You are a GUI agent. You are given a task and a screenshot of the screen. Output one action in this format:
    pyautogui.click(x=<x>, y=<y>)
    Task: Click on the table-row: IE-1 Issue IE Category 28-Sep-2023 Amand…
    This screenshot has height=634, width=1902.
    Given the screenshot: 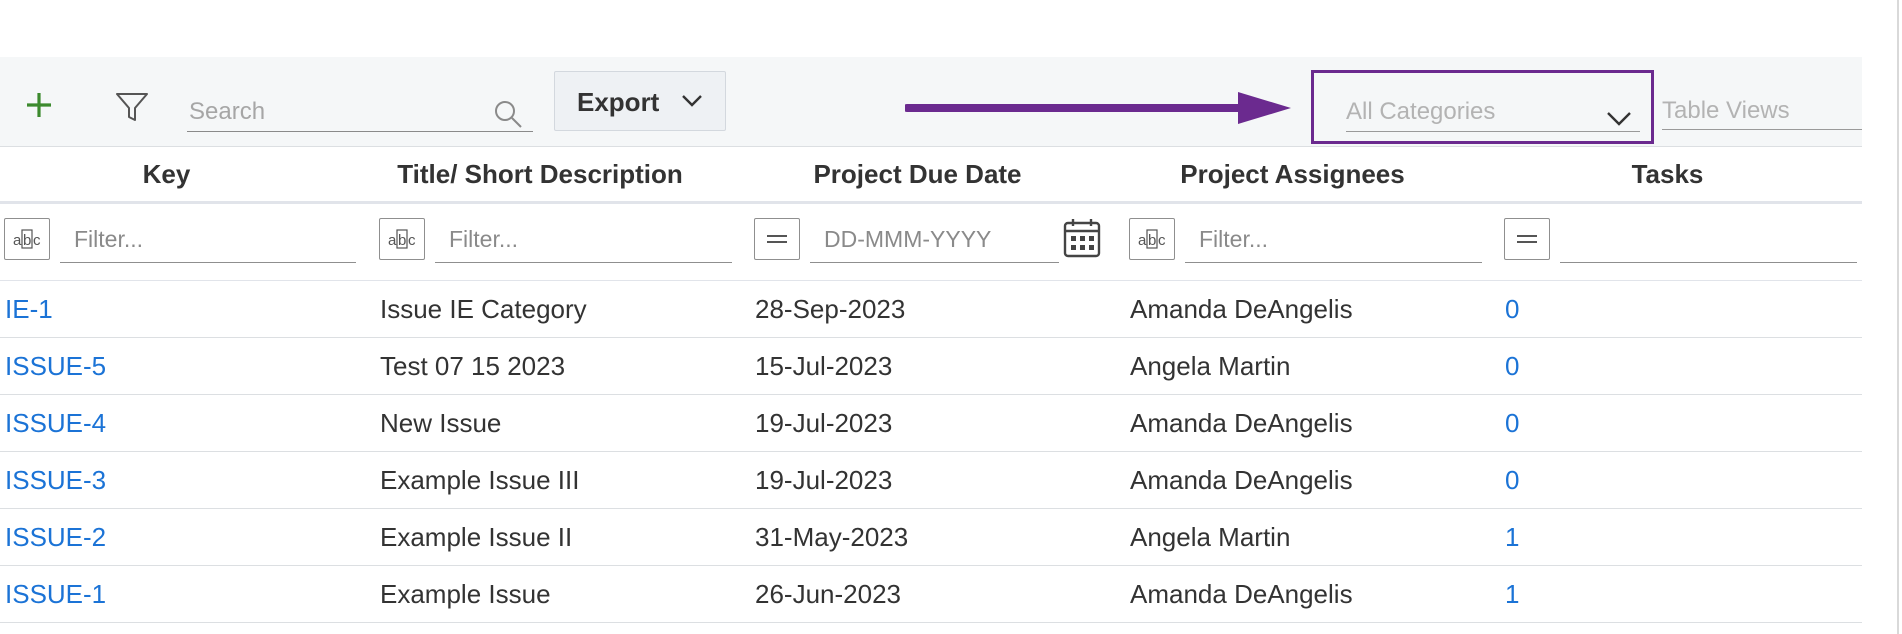 What is the action you would take?
    pyautogui.click(x=948, y=309)
    